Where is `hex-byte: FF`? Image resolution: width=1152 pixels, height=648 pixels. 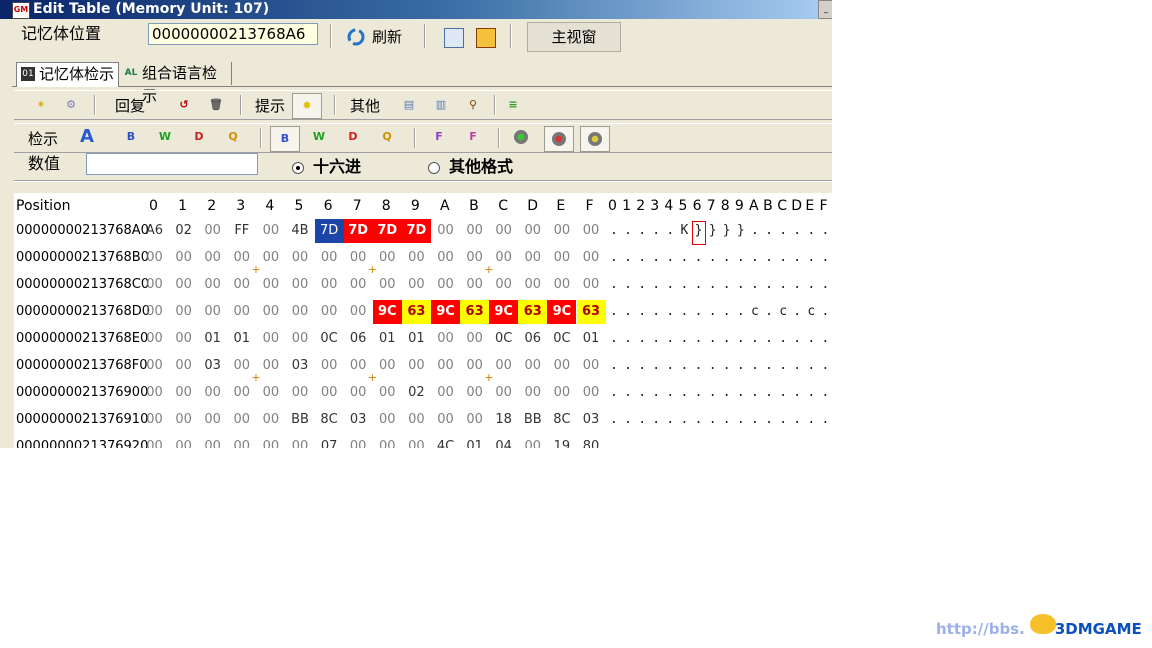 hex-byte: FF is located at coordinates (241, 231).